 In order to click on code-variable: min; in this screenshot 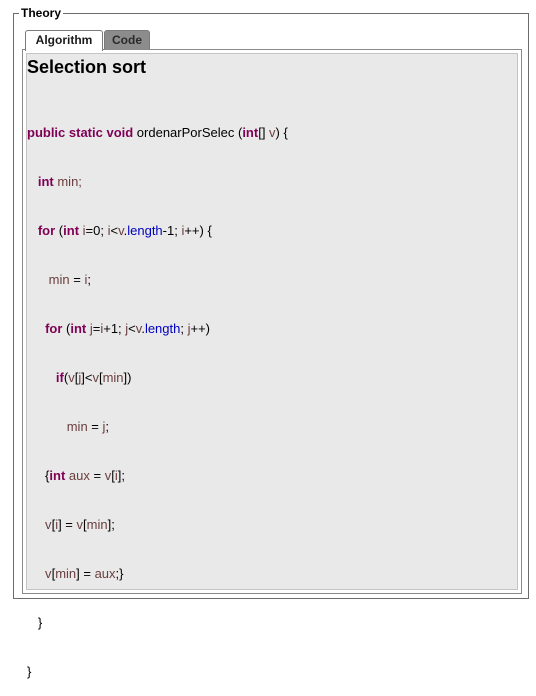, I will do `click(67, 181)`.